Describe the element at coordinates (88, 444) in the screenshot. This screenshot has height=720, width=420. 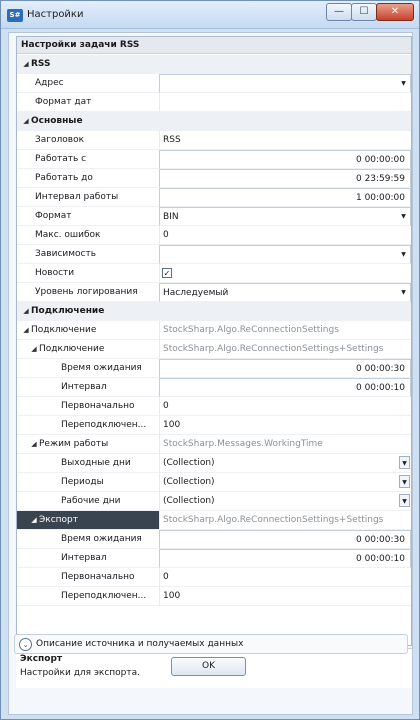
I see `property-name: ◢ Режим работы` at that location.